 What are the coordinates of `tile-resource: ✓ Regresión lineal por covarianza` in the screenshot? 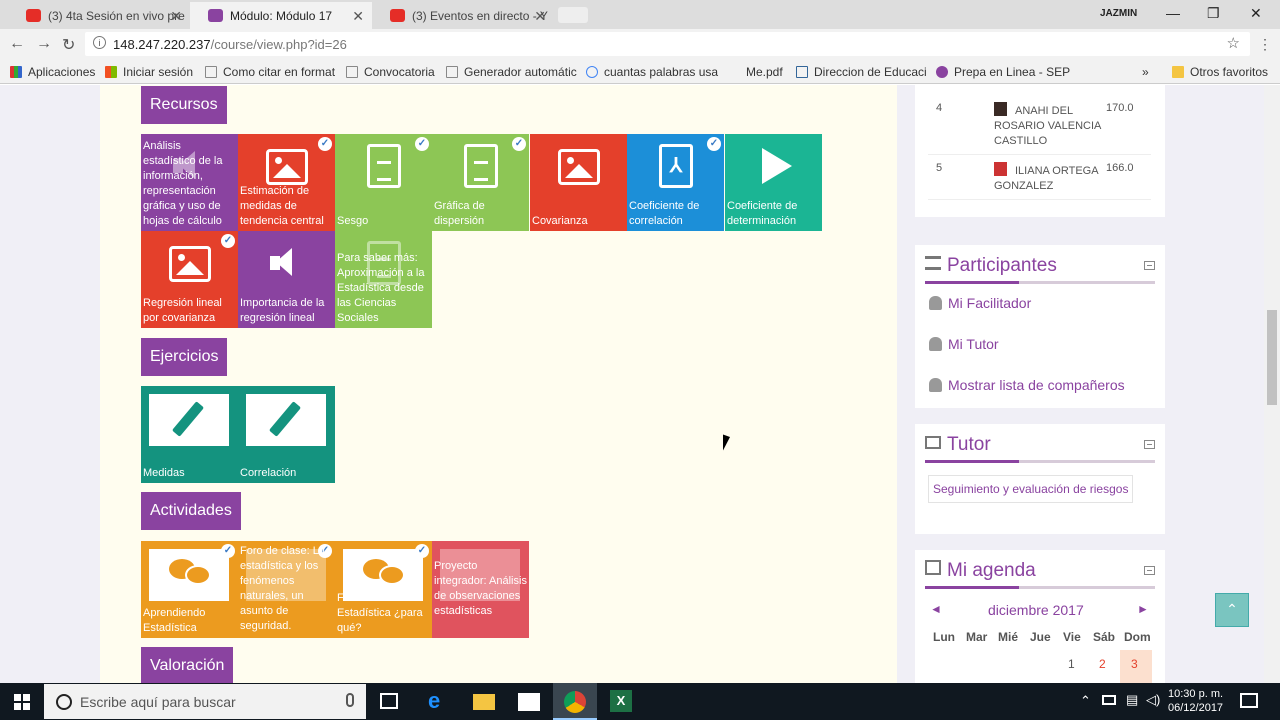 It's located at (189, 279).